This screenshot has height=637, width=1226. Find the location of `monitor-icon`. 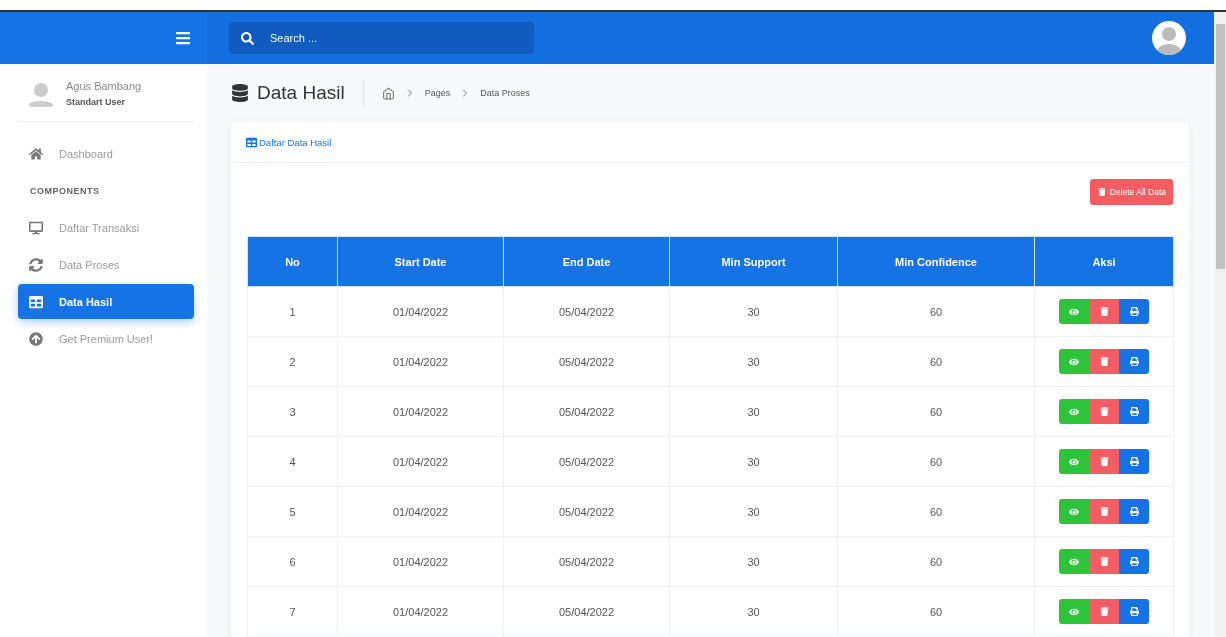

monitor-icon is located at coordinates (36, 227).